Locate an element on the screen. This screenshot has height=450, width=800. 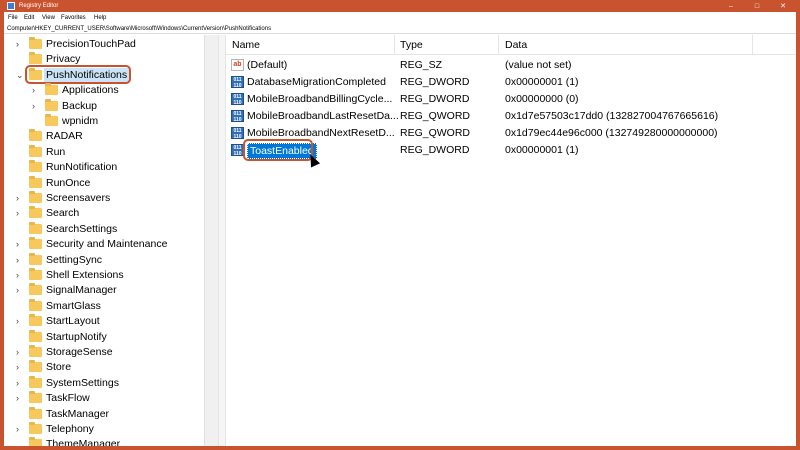
selected-key-highlight is located at coordinates (78, 74).